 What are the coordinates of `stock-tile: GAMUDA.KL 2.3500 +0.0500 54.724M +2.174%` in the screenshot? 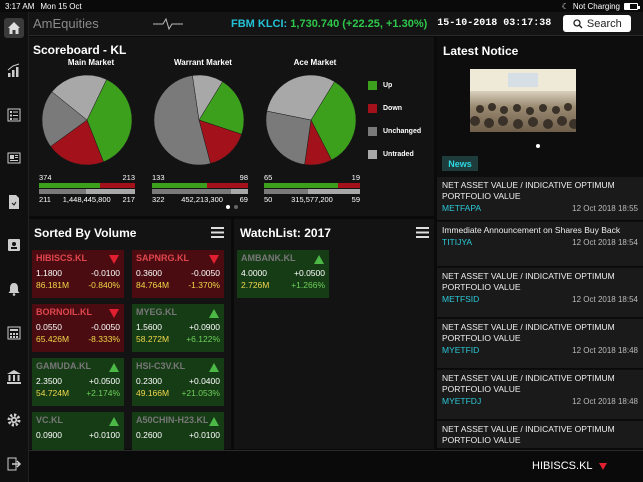 It's located at (78, 382).